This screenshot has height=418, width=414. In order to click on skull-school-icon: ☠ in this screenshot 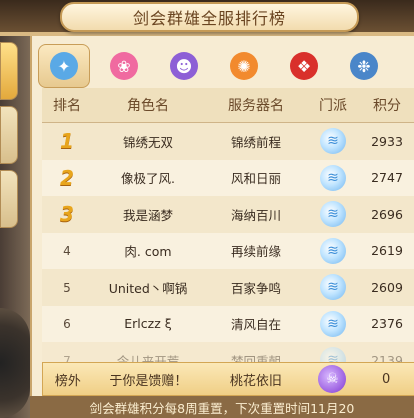, I will do `click(332, 379)`.